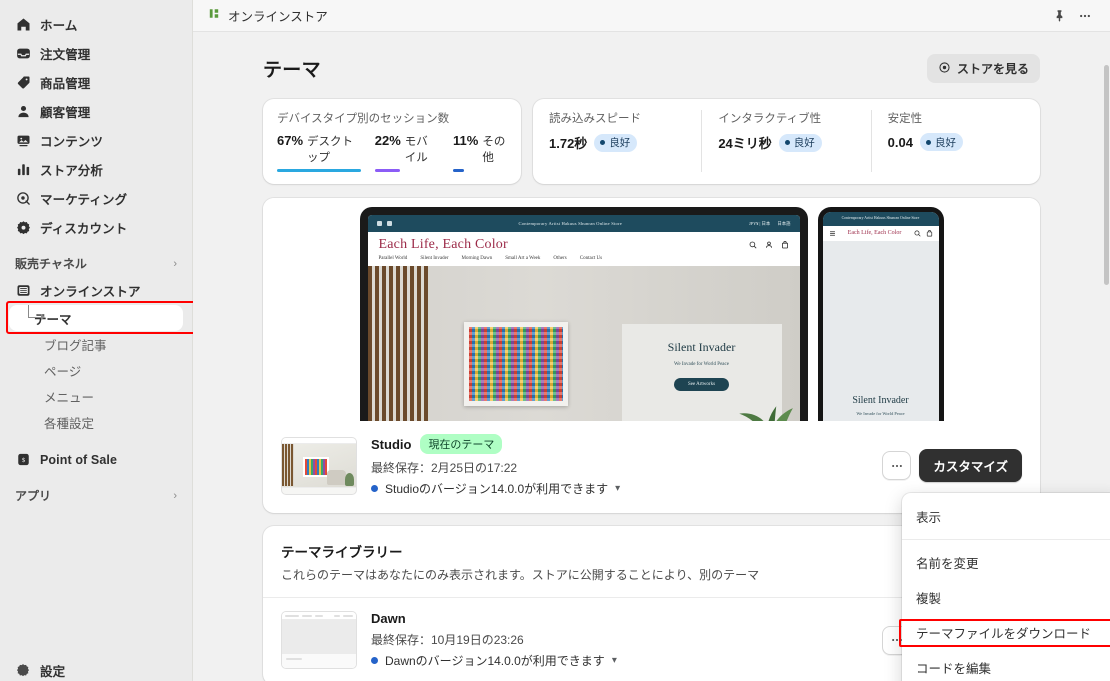 This screenshot has height=681, width=1110. Describe the element at coordinates (1106, 175) in the screenshot. I see `vertical-scrollbar` at that location.